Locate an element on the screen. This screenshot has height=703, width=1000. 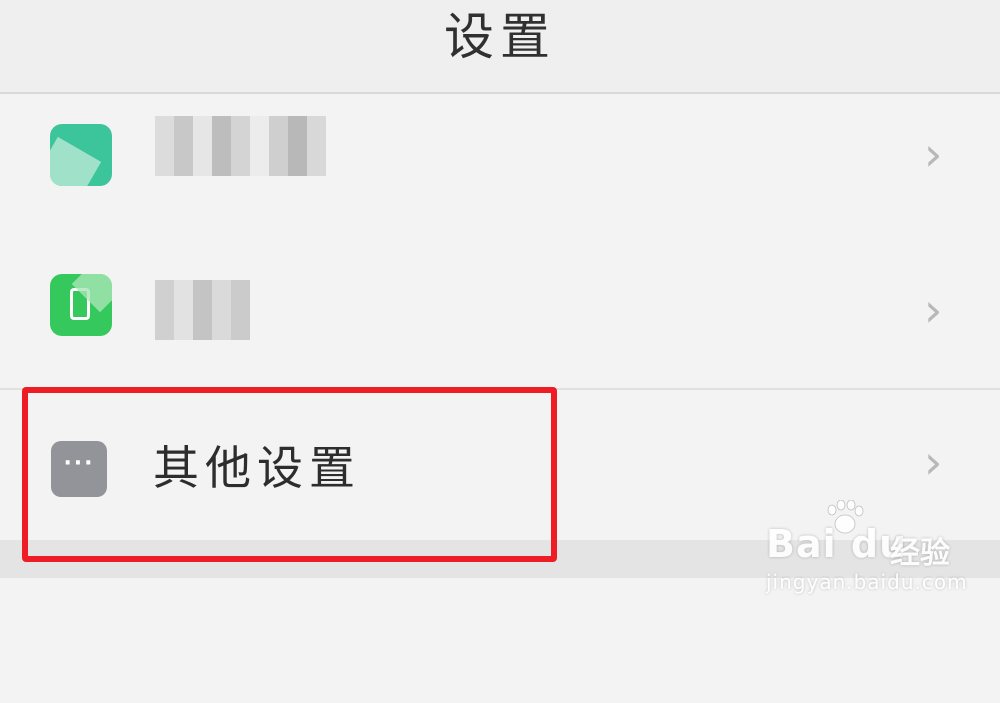
watermark-brand: Bai du is located at coordinates (837, 544).